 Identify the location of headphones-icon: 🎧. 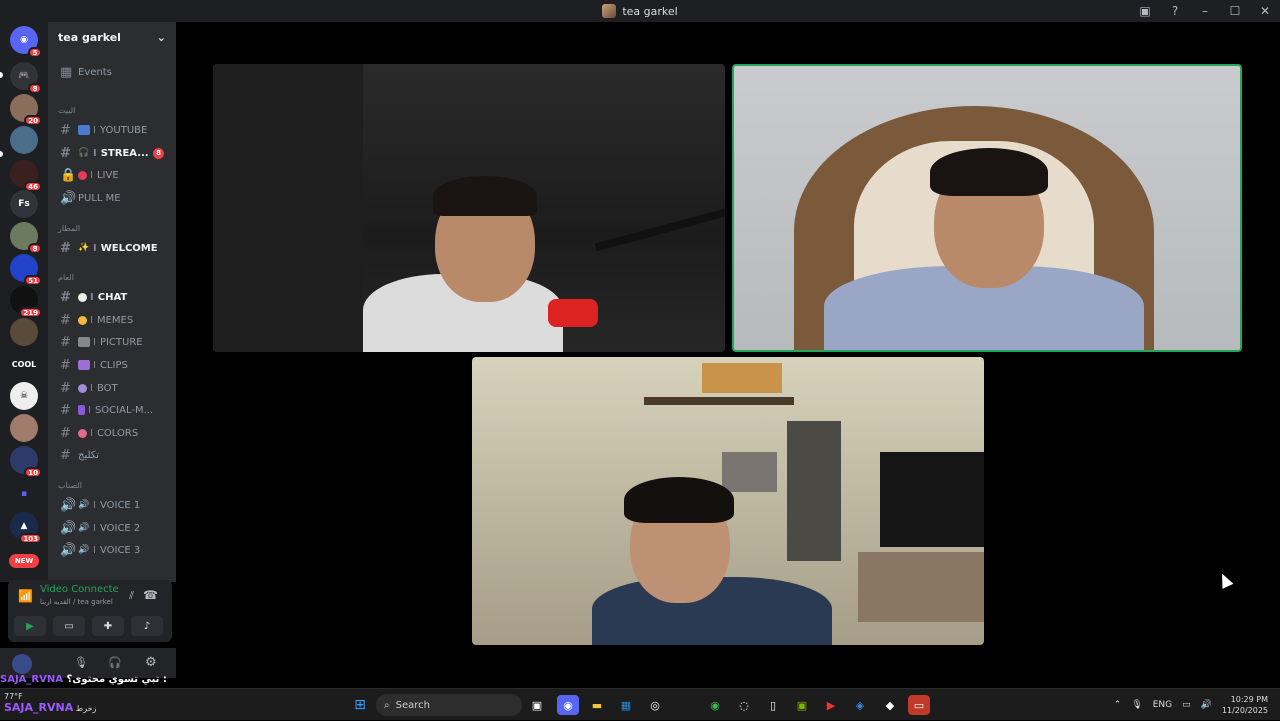
(115, 662).